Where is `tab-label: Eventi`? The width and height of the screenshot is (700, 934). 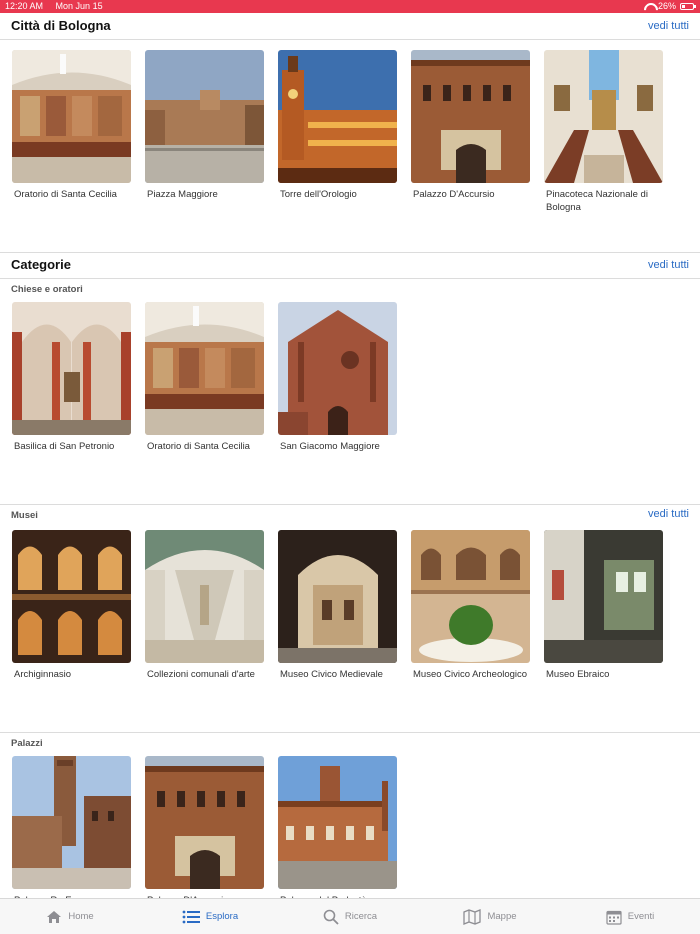 tab-label: Eventi is located at coordinates (641, 916).